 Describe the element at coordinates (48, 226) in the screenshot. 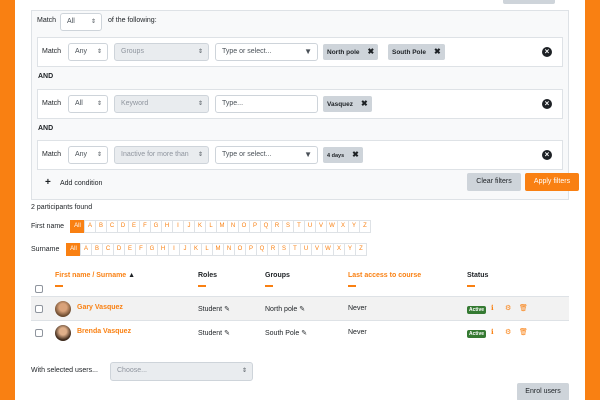

I see `first-name-label: First name` at that location.